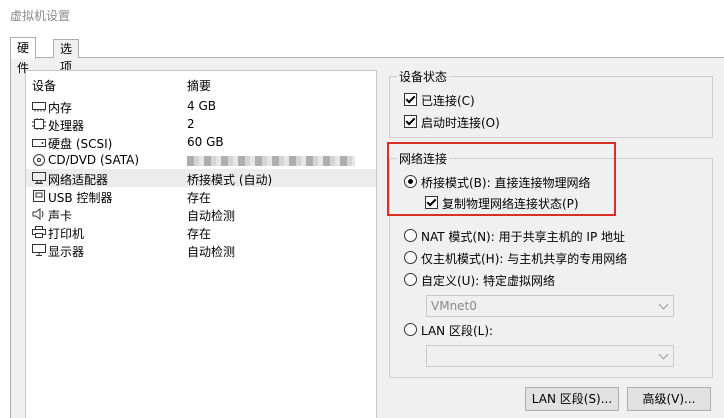  I want to click on connect-on-power-label: 启动时连接(O), so click(460, 122).